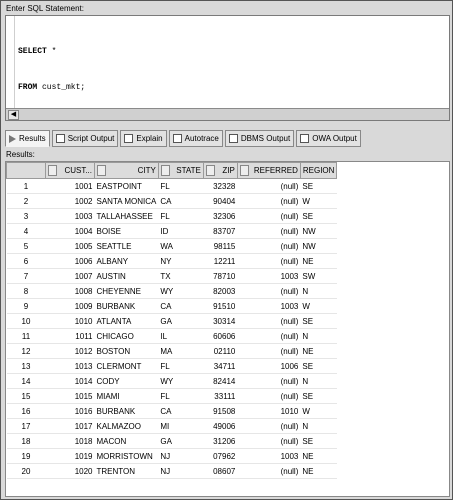  What do you see at coordinates (126, 231) in the screenshot?
I see `city-cell: BOISE` at bounding box center [126, 231].